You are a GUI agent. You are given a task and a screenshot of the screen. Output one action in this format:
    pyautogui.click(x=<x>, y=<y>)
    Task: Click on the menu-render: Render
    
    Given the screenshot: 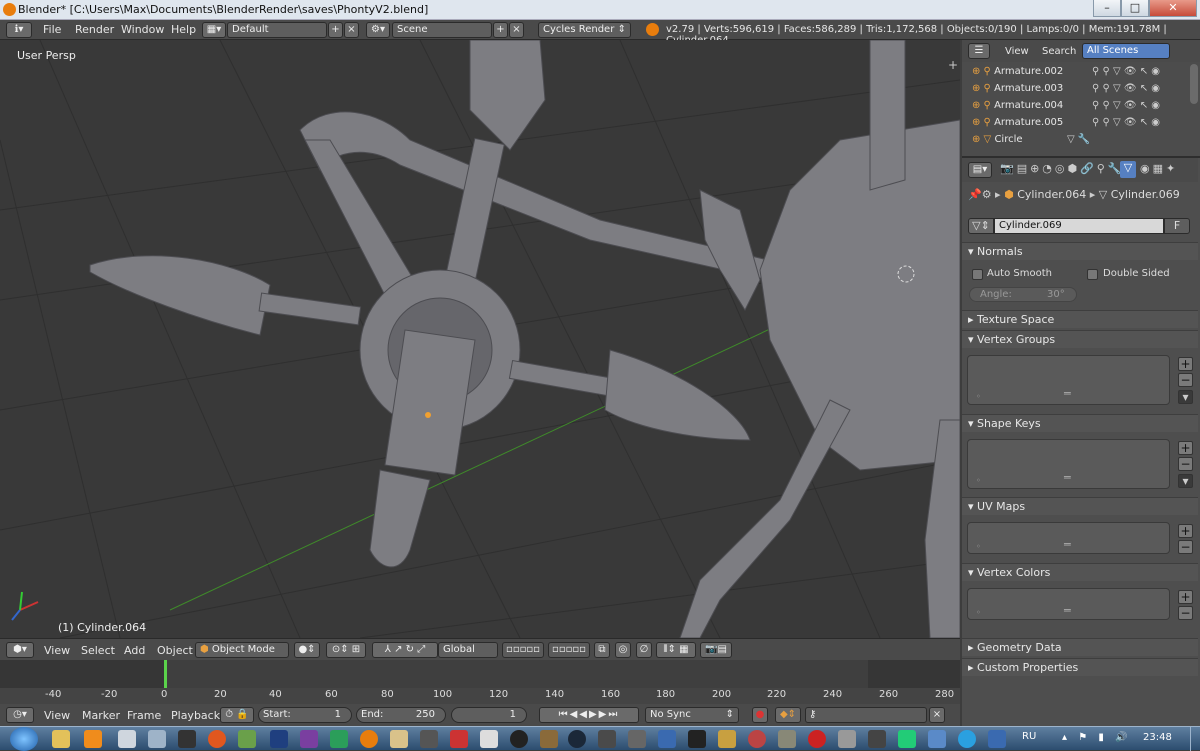 What is the action you would take?
    pyautogui.click(x=94, y=29)
    